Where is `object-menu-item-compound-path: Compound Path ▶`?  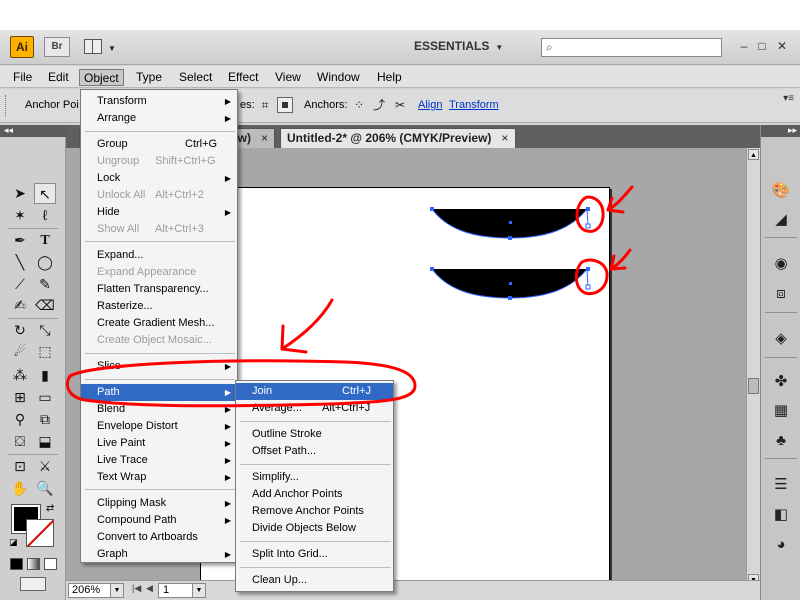 object-menu-item-compound-path: Compound Path ▶ is located at coordinates (159, 520).